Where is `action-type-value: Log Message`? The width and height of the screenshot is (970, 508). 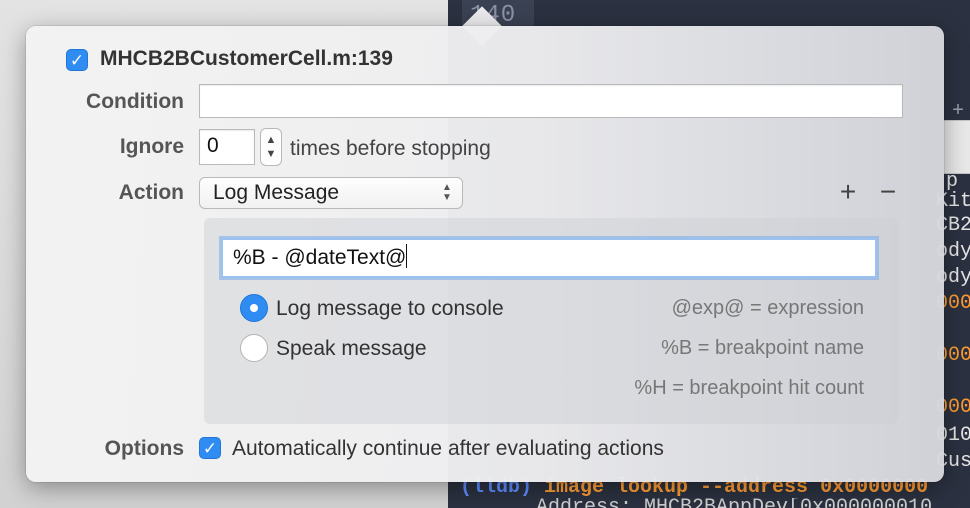 action-type-value: Log Message is located at coordinates (276, 192).